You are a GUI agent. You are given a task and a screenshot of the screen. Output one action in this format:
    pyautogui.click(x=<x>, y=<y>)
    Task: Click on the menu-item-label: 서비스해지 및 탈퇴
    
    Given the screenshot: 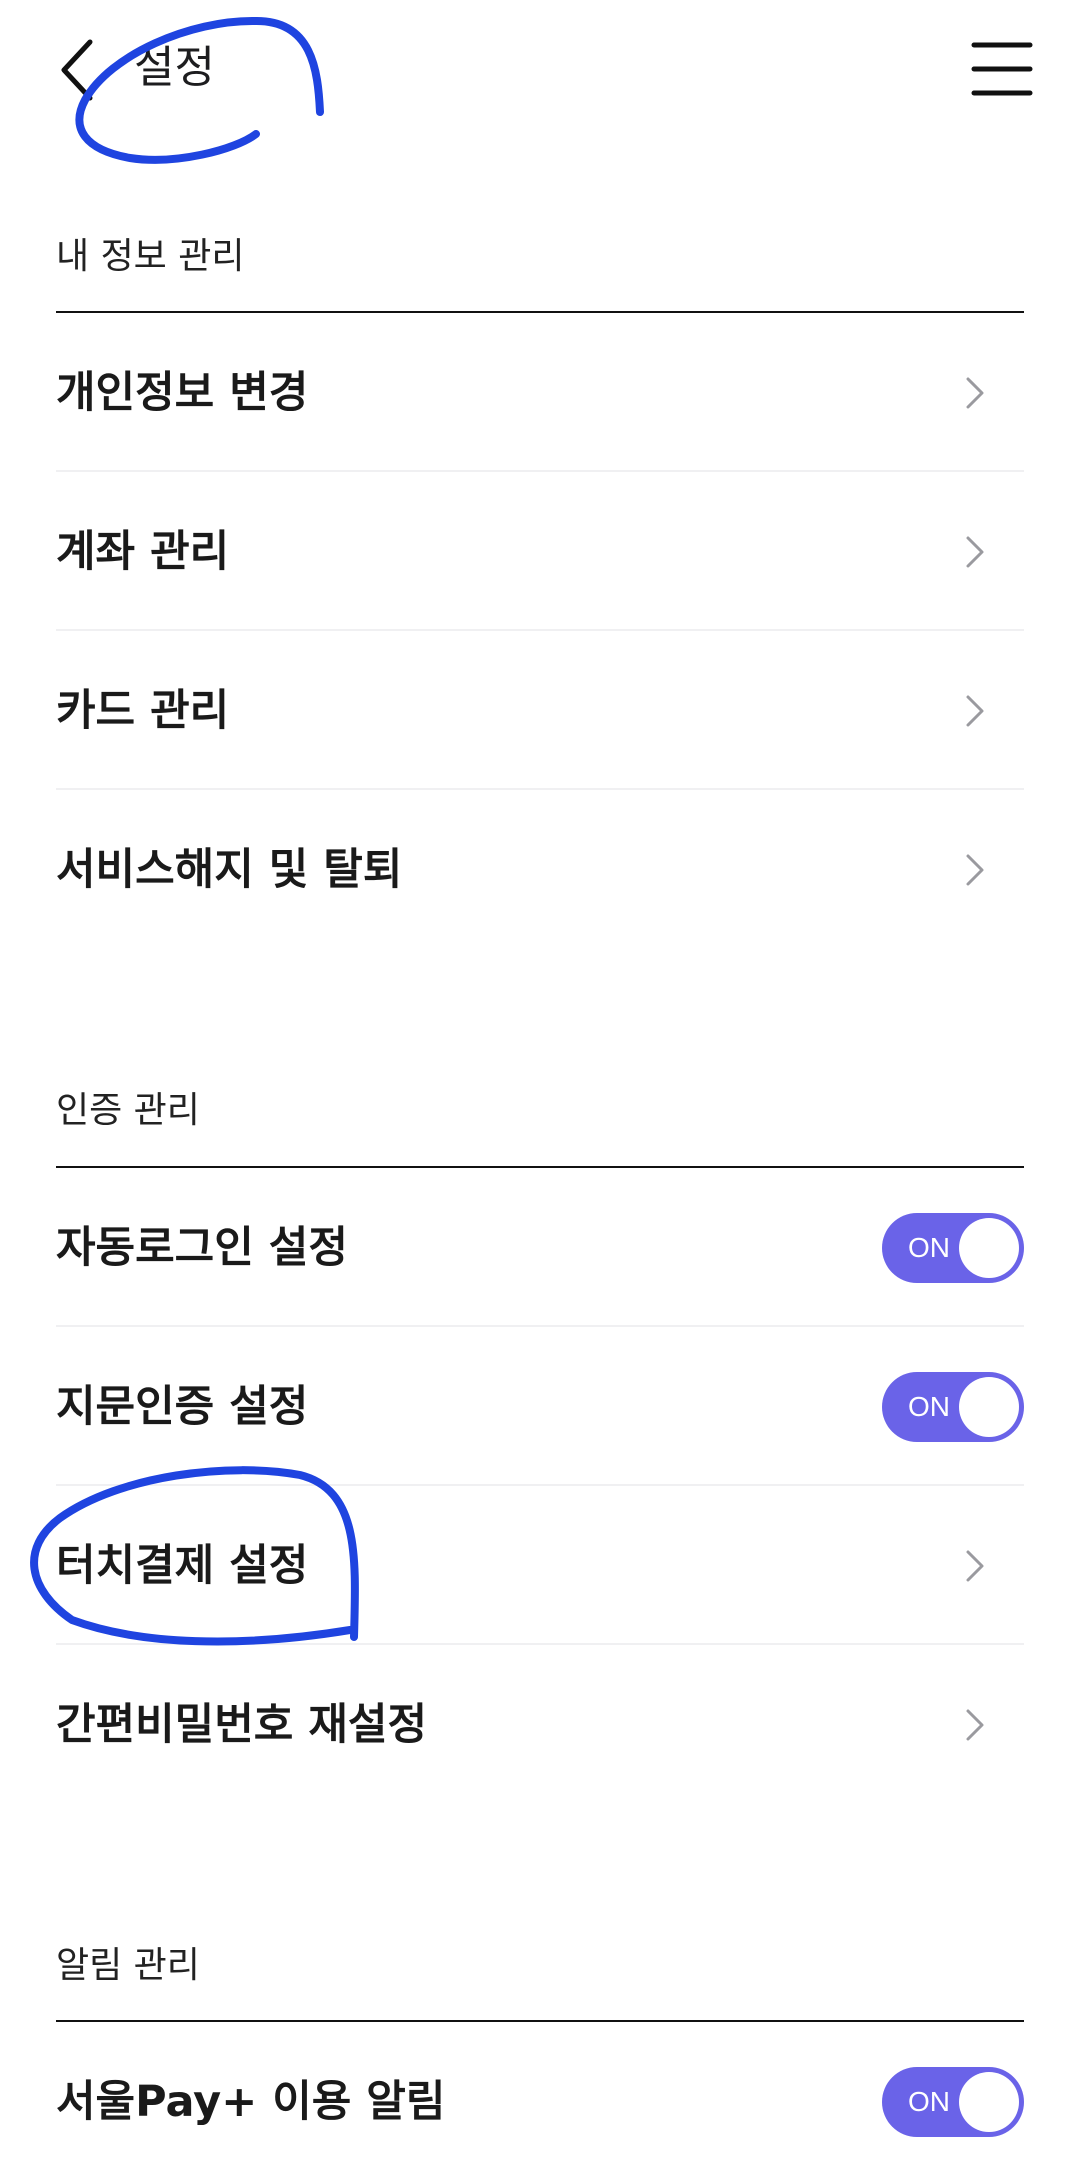 What is the action you would take?
    pyautogui.click(x=229, y=869)
    